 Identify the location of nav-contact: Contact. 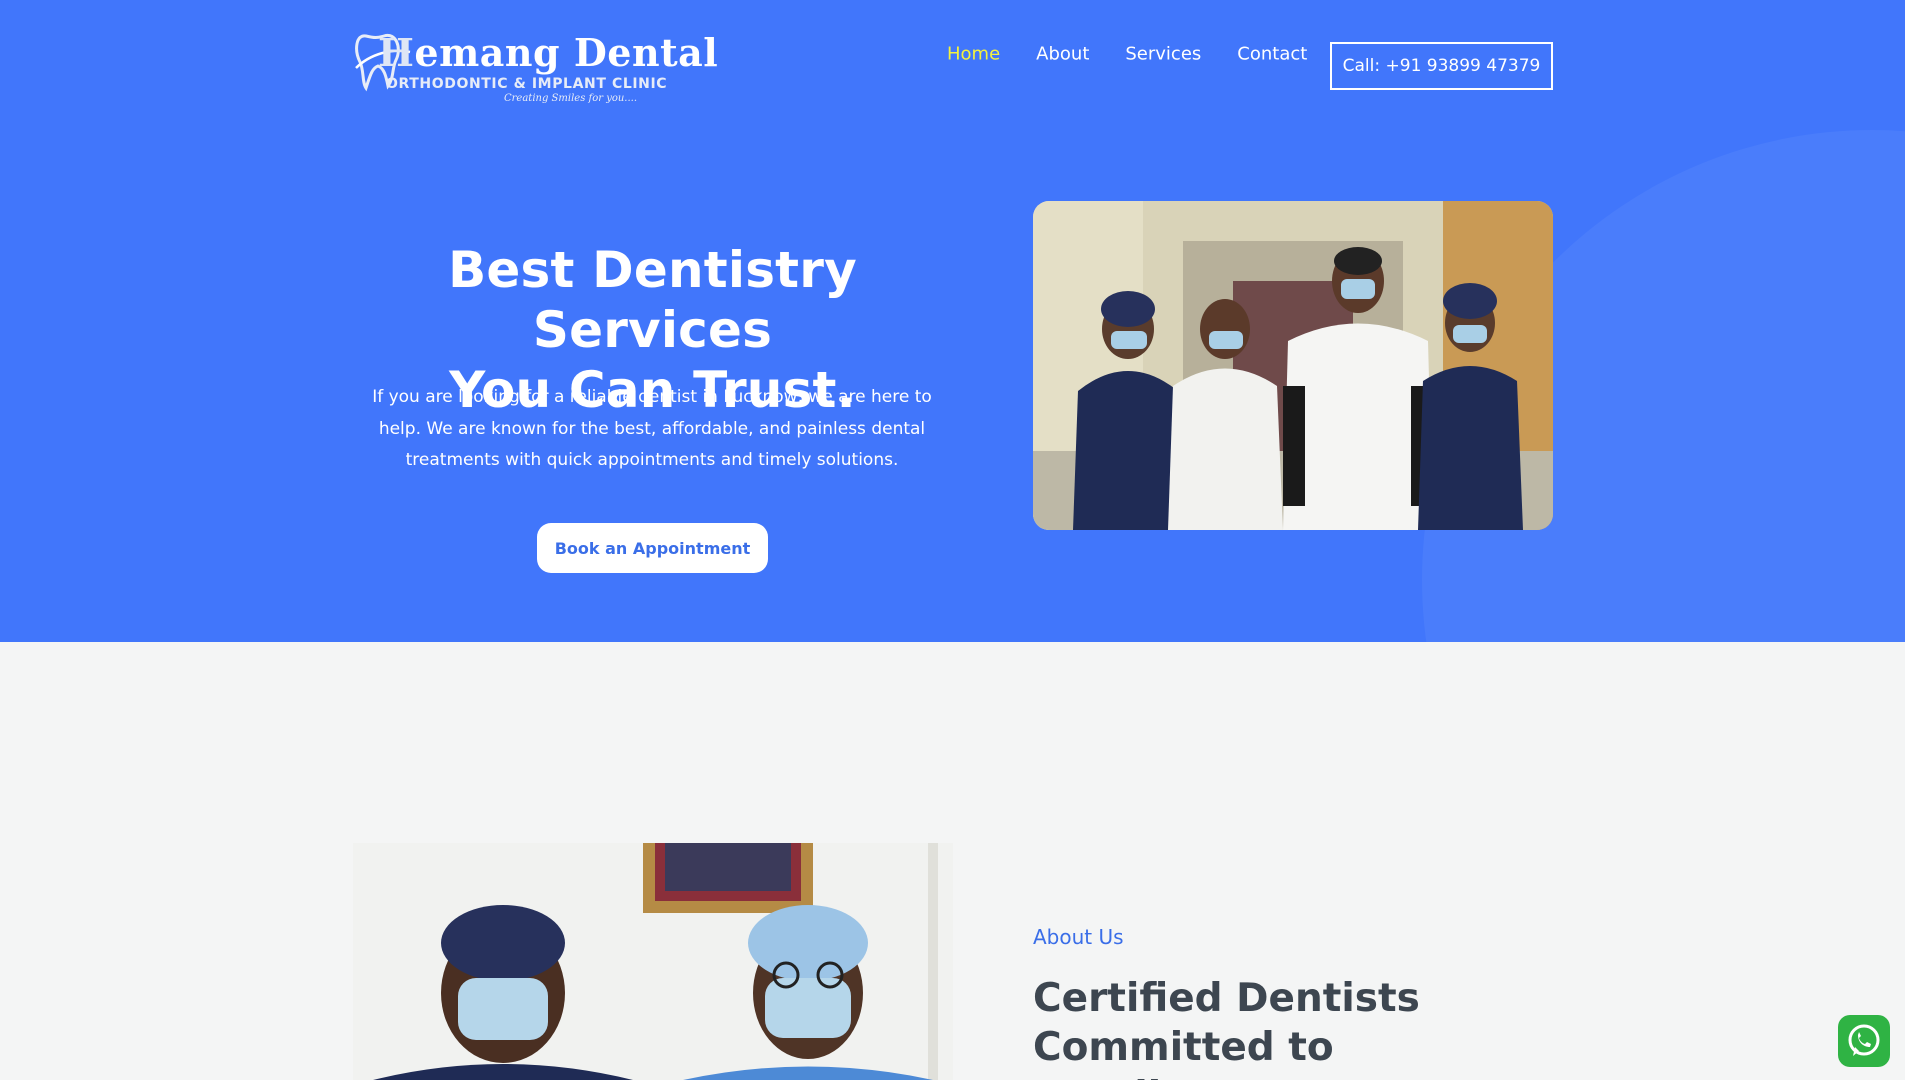
(1272, 54).